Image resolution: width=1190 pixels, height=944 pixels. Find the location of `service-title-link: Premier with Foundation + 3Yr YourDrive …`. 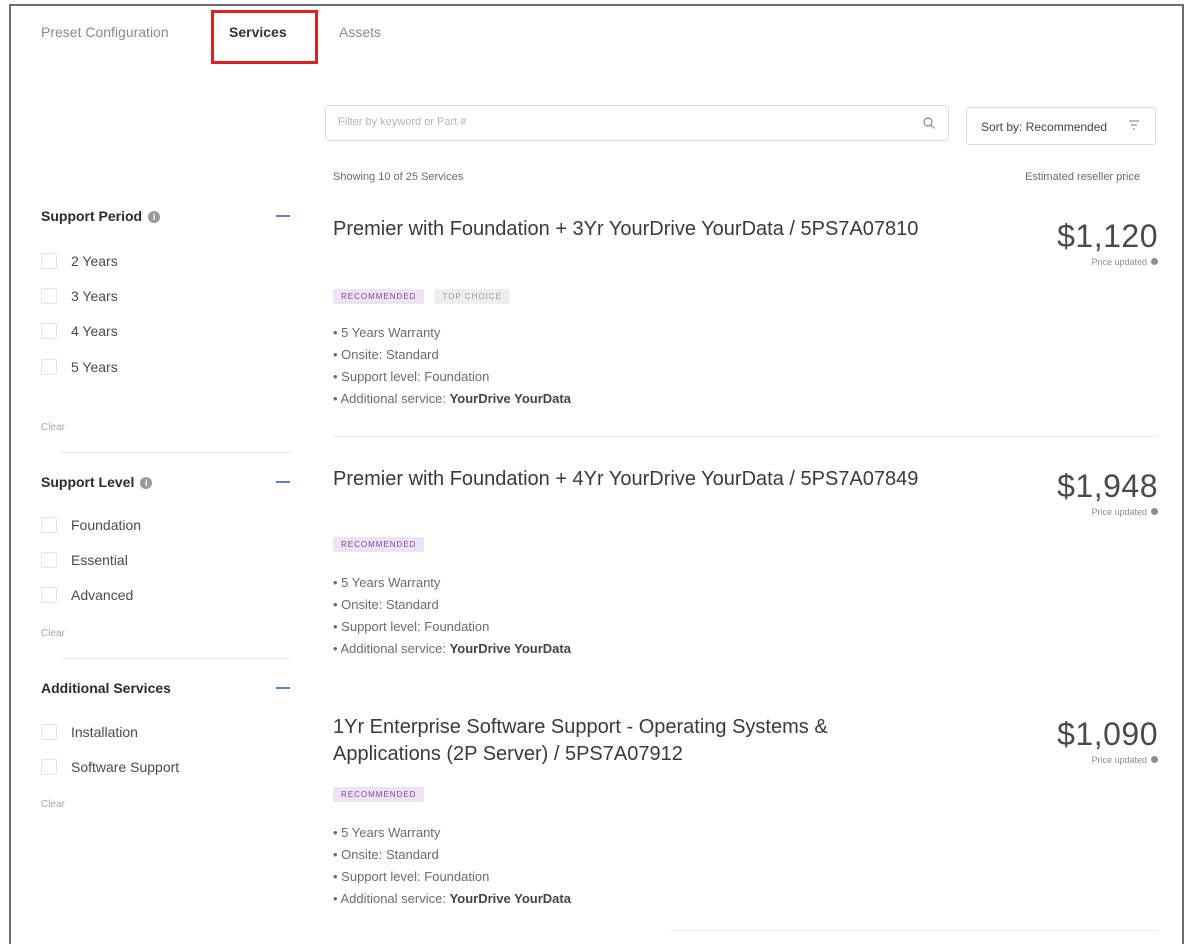

service-title-link: Premier with Foundation + 3Yr YourDrive … is located at coordinates (633, 229).